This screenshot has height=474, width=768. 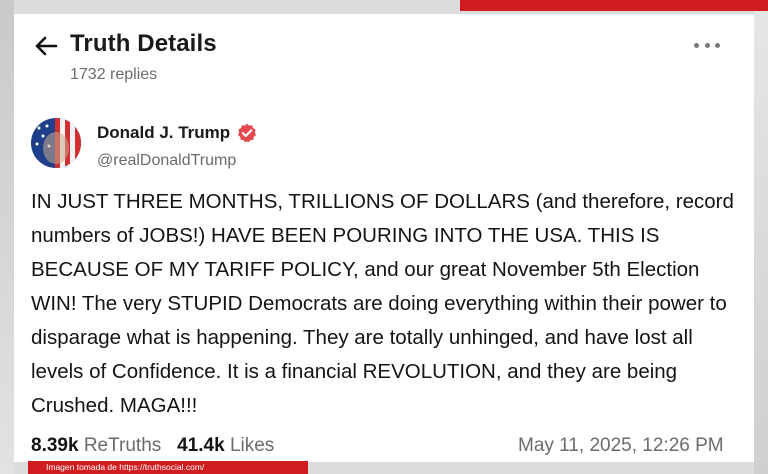 I want to click on page-title: Truth Details, so click(x=143, y=43).